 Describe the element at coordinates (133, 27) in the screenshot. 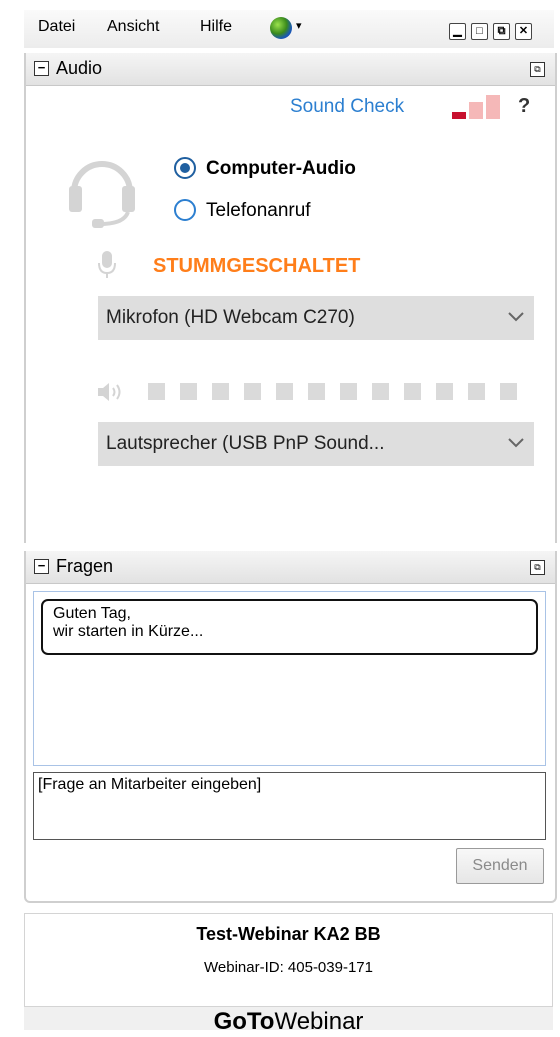

I see `menu-ansicht: Ansicht` at that location.